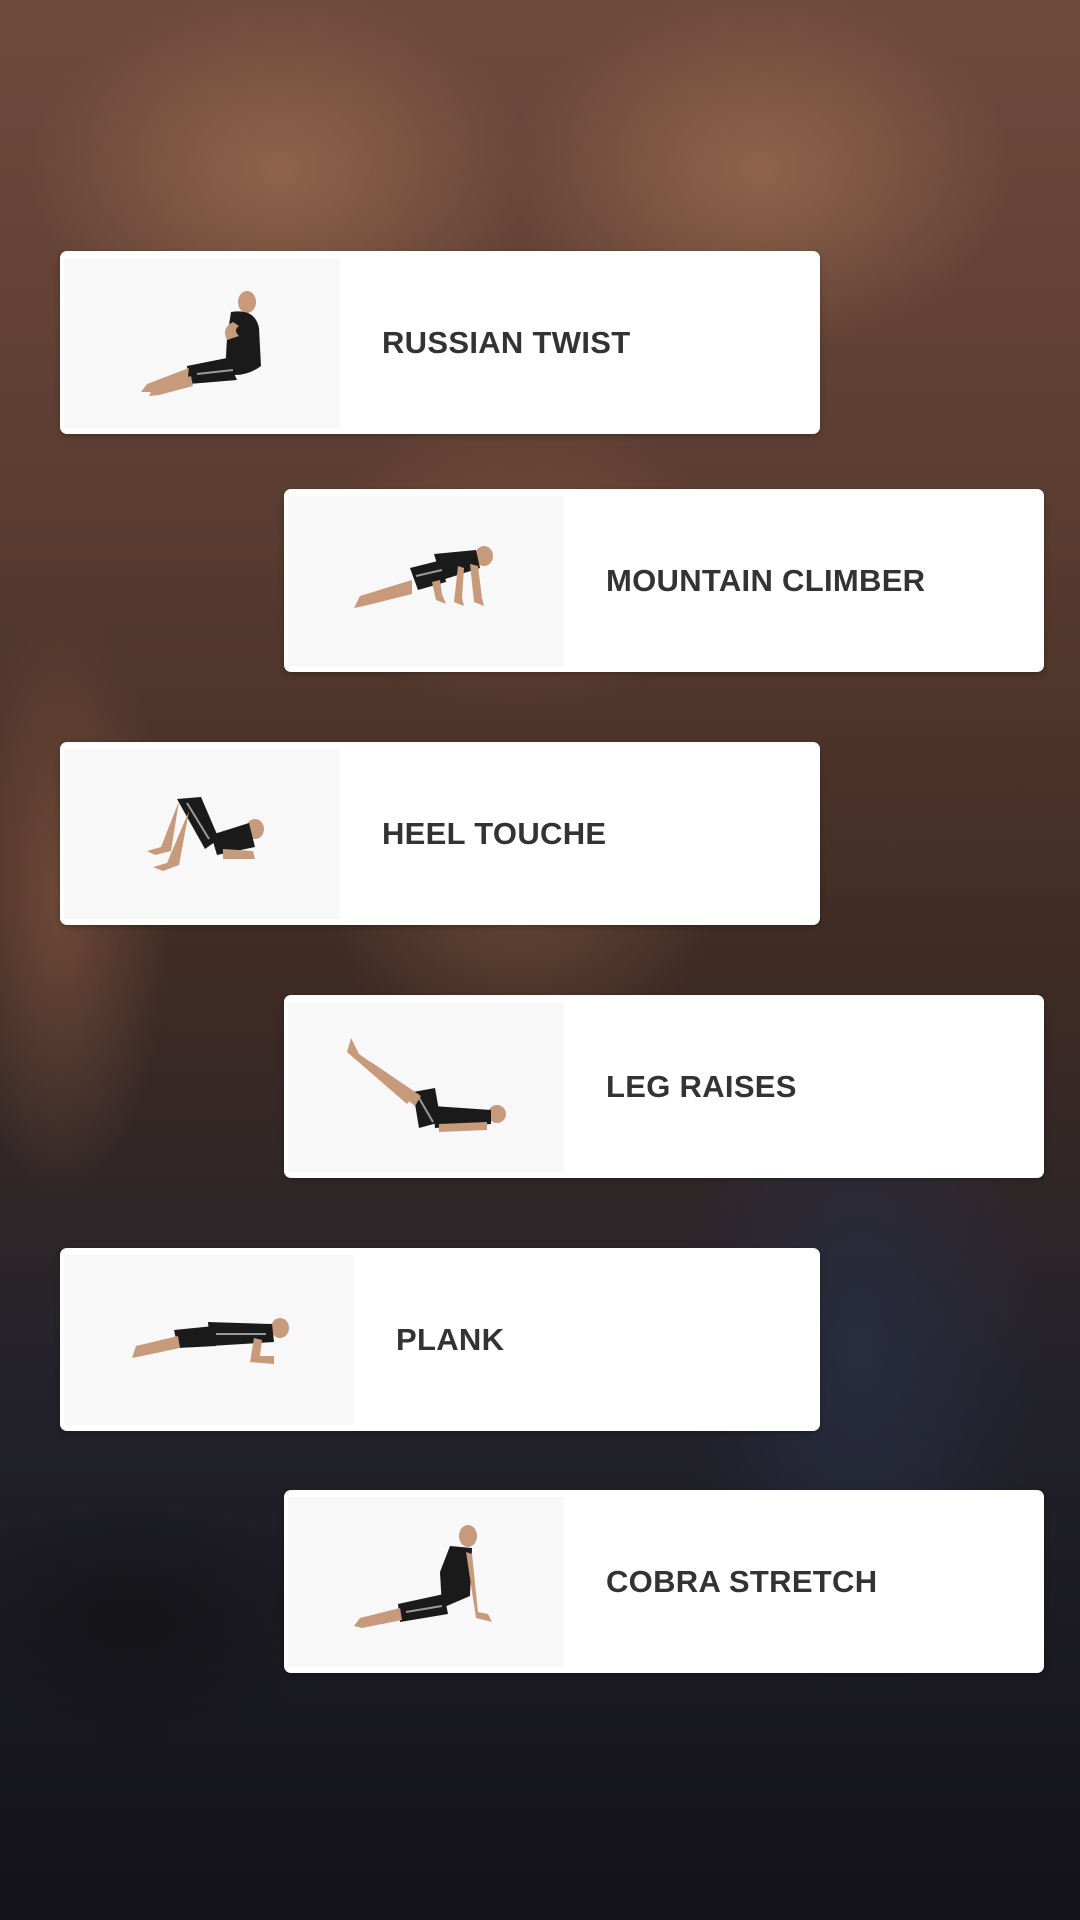 This screenshot has width=1080, height=1920. I want to click on leg-raises-pose-icon, so click(426, 1086).